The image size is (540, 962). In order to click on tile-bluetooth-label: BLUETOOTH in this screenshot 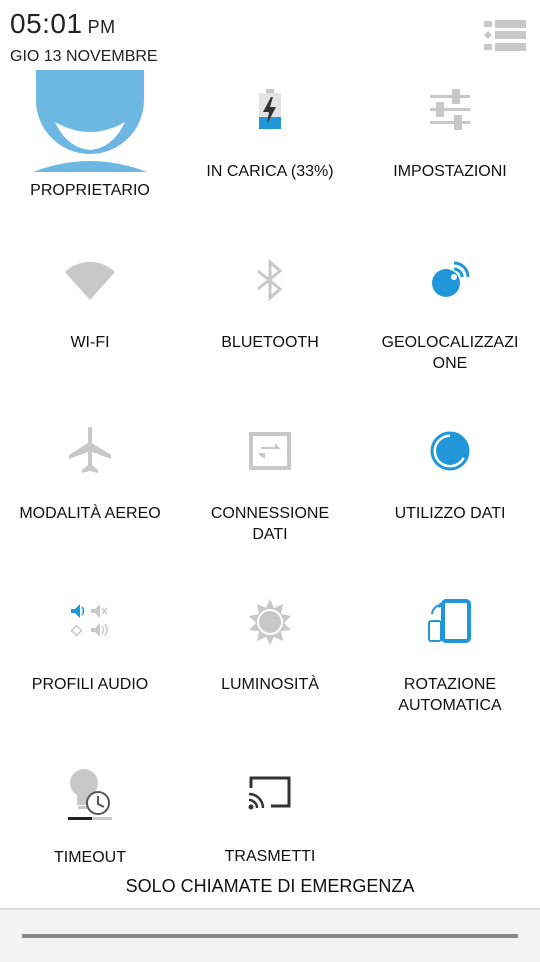, I will do `click(270, 342)`.